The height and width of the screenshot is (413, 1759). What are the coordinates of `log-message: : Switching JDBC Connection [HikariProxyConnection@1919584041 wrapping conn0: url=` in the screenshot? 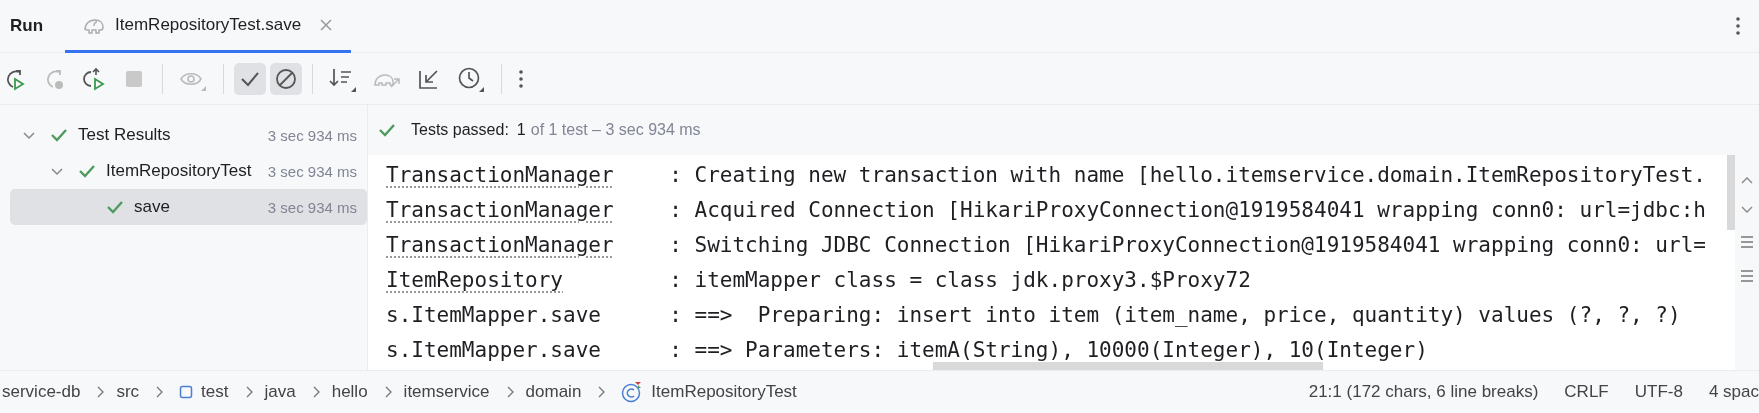 It's located at (1187, 244).